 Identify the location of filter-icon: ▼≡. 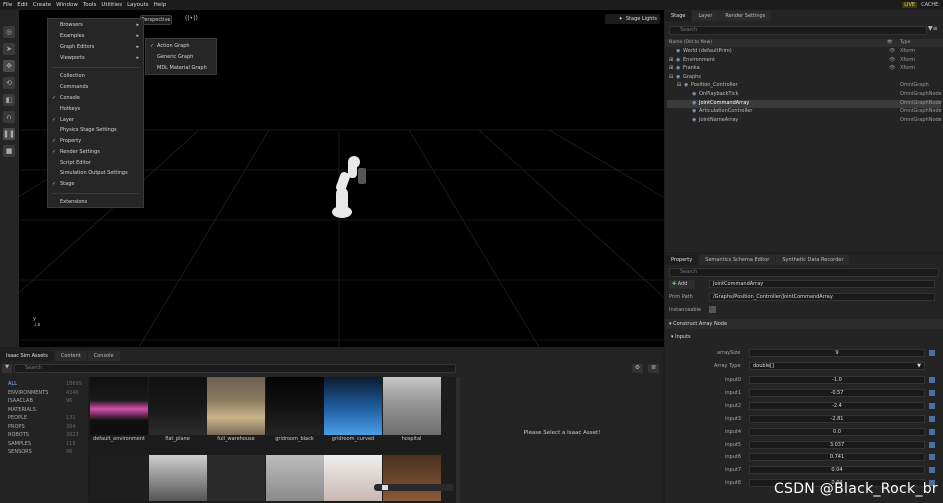
(933, 28).